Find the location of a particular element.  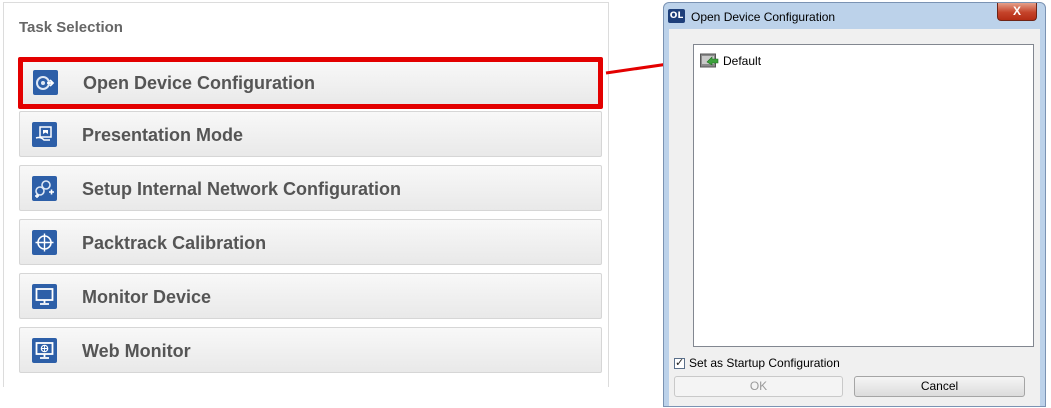

startup-checkbox is located at coordinates (679, 362).